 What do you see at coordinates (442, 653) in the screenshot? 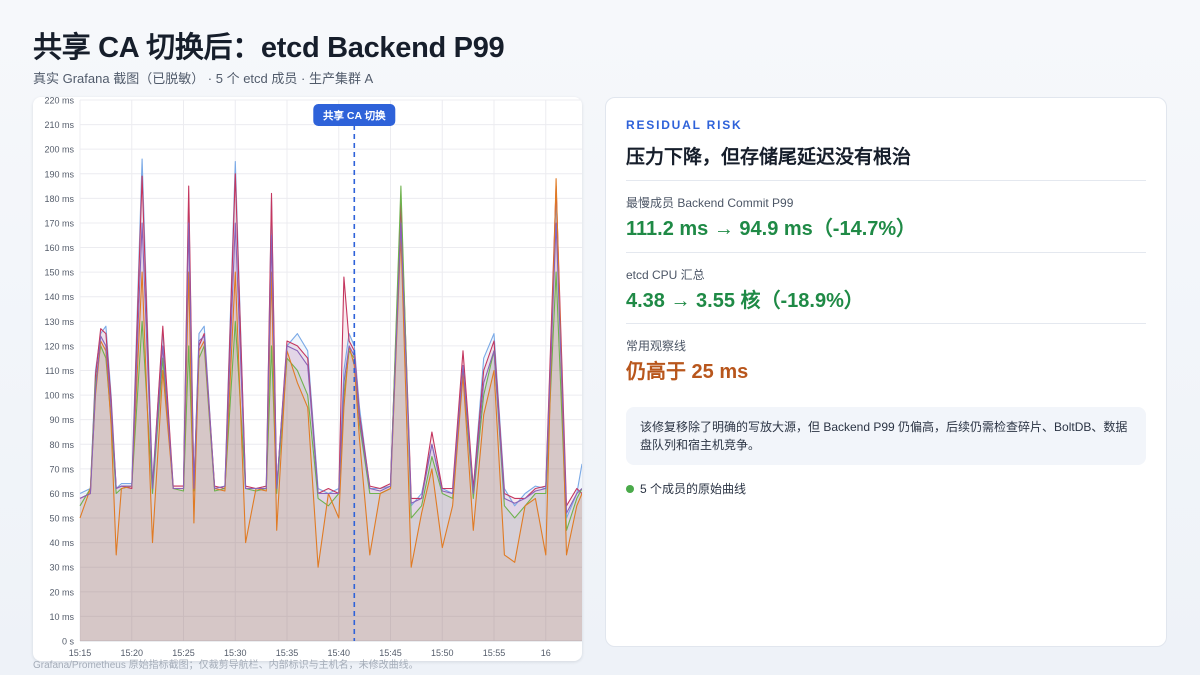
I see `x-tick-label: 15:50` at bounding box center [442, 653].